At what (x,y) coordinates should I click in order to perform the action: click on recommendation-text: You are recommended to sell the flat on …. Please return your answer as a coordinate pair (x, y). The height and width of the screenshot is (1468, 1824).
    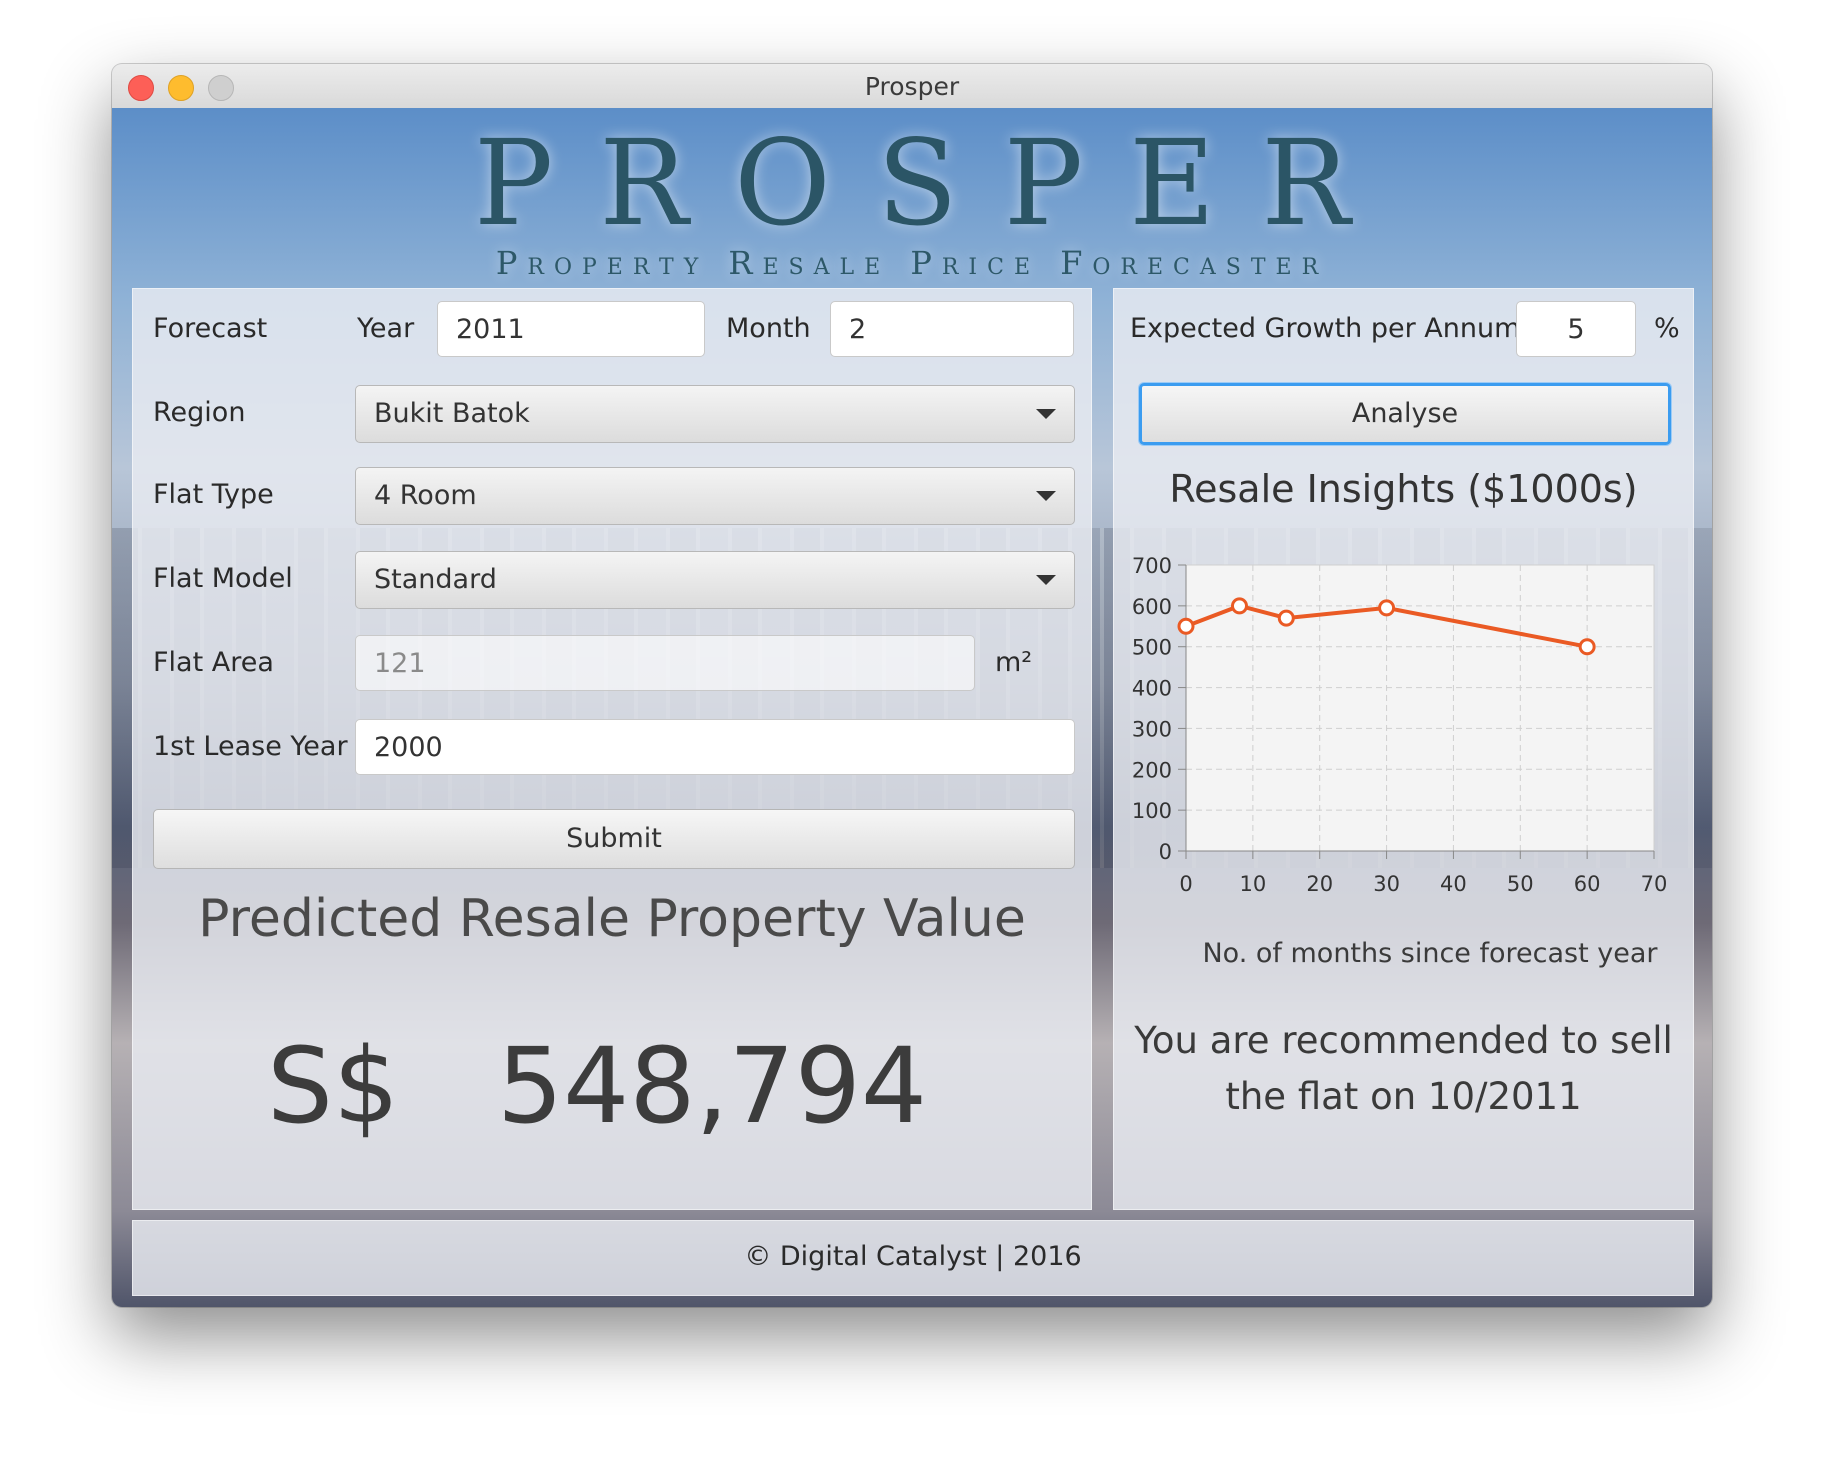
    Looking at the image, I should click on (1403, 1069).